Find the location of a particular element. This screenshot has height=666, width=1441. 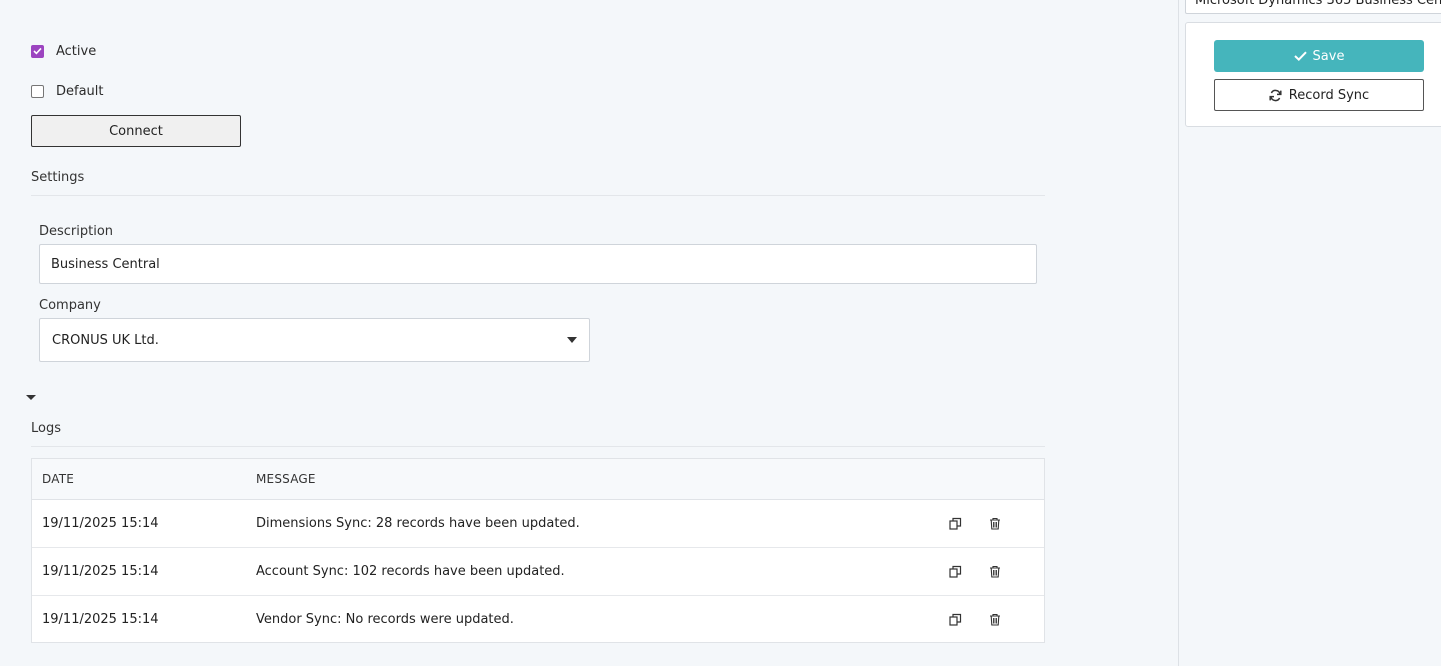

active-label: Active is located at coordinates (76, 51).